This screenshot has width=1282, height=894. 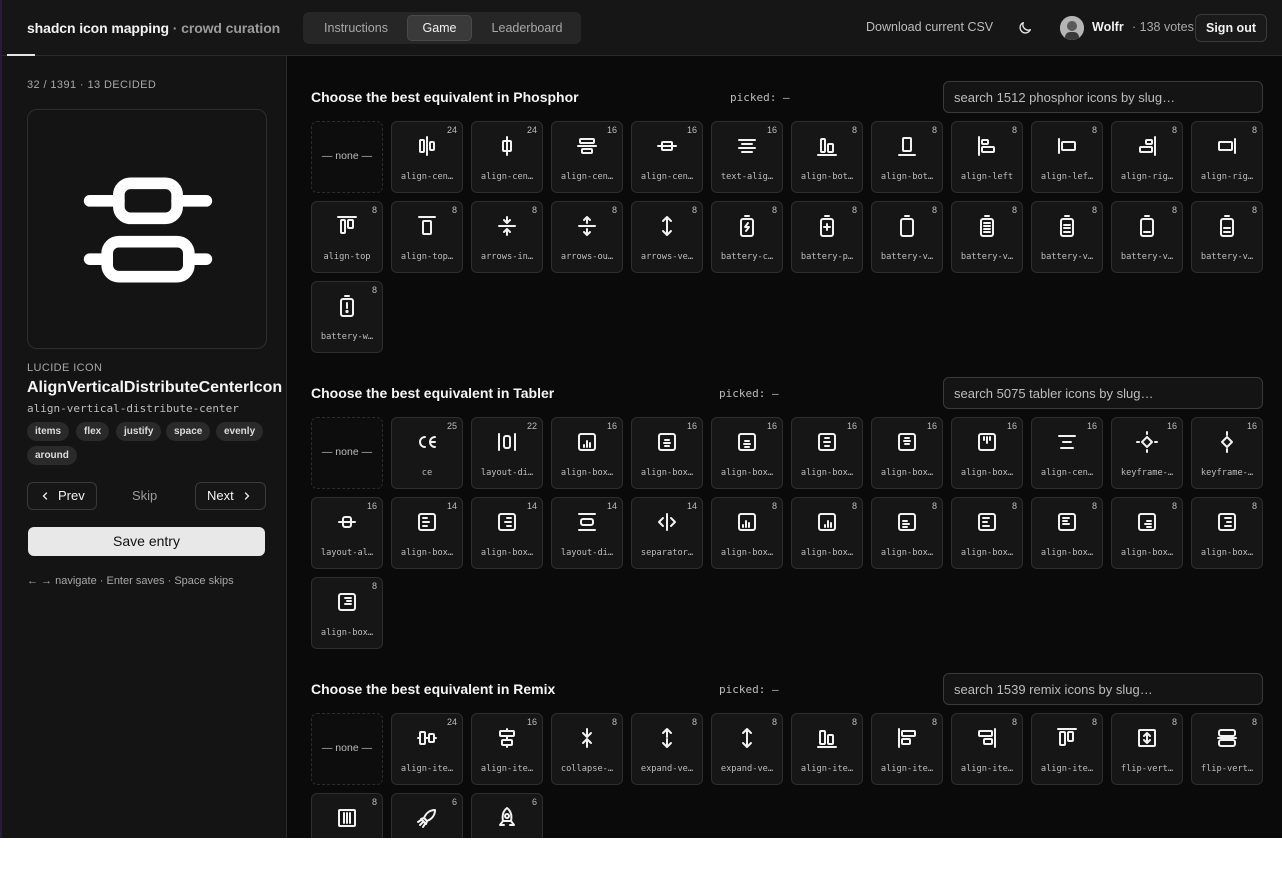 What do you see at coordinates (1103, 689) in the screenshot?
I see `remix-search-input` at bounding box center [1103, 689].